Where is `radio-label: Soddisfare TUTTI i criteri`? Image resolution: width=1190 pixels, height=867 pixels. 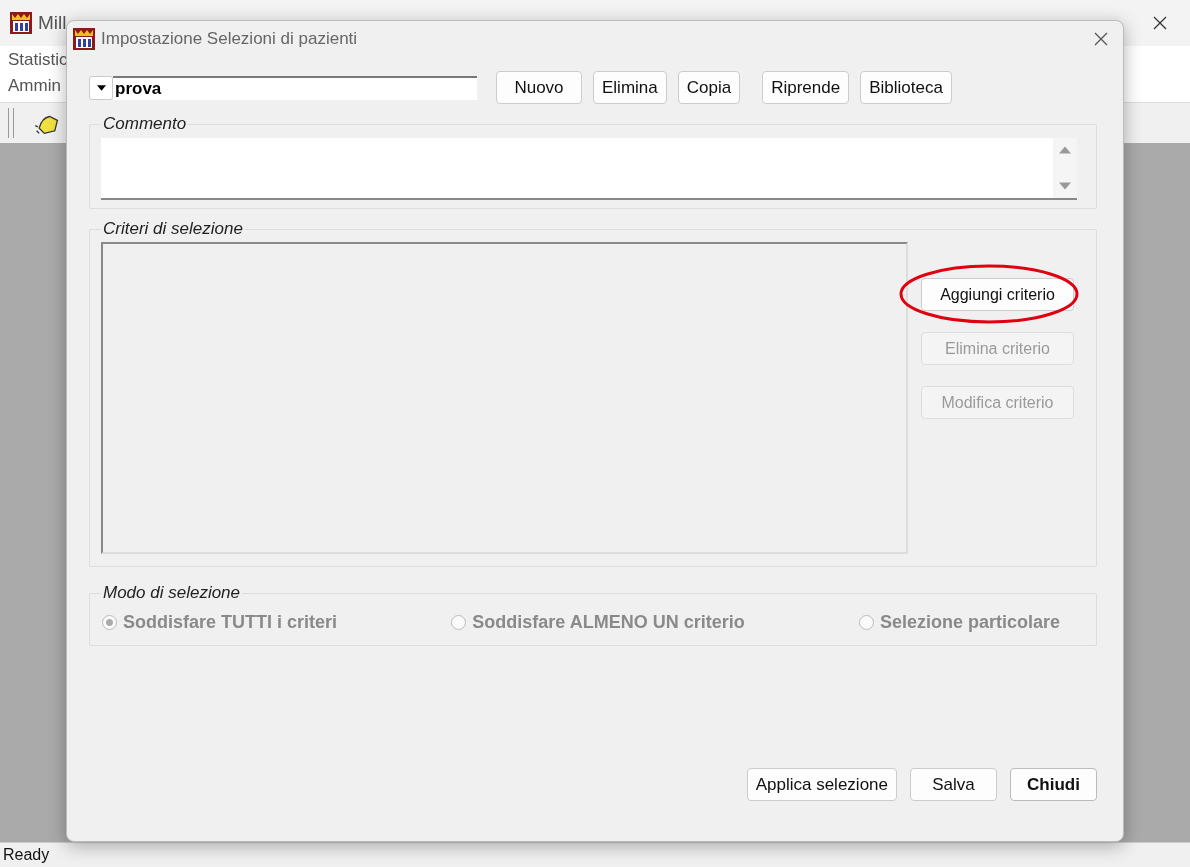
radio-label: Soddisfare TUTTI i criteri is located at coordinates (230, 622).